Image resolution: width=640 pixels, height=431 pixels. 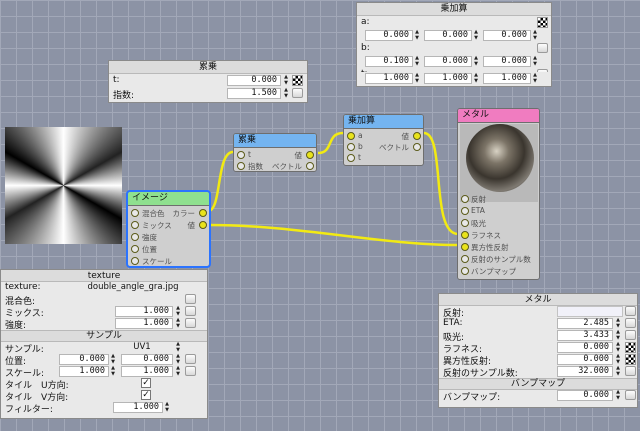 What do you see at coordinates (618, 371) in the screenshot?
I see `samples-stepper: ▲ ▼` at bounding box center [618, 371].